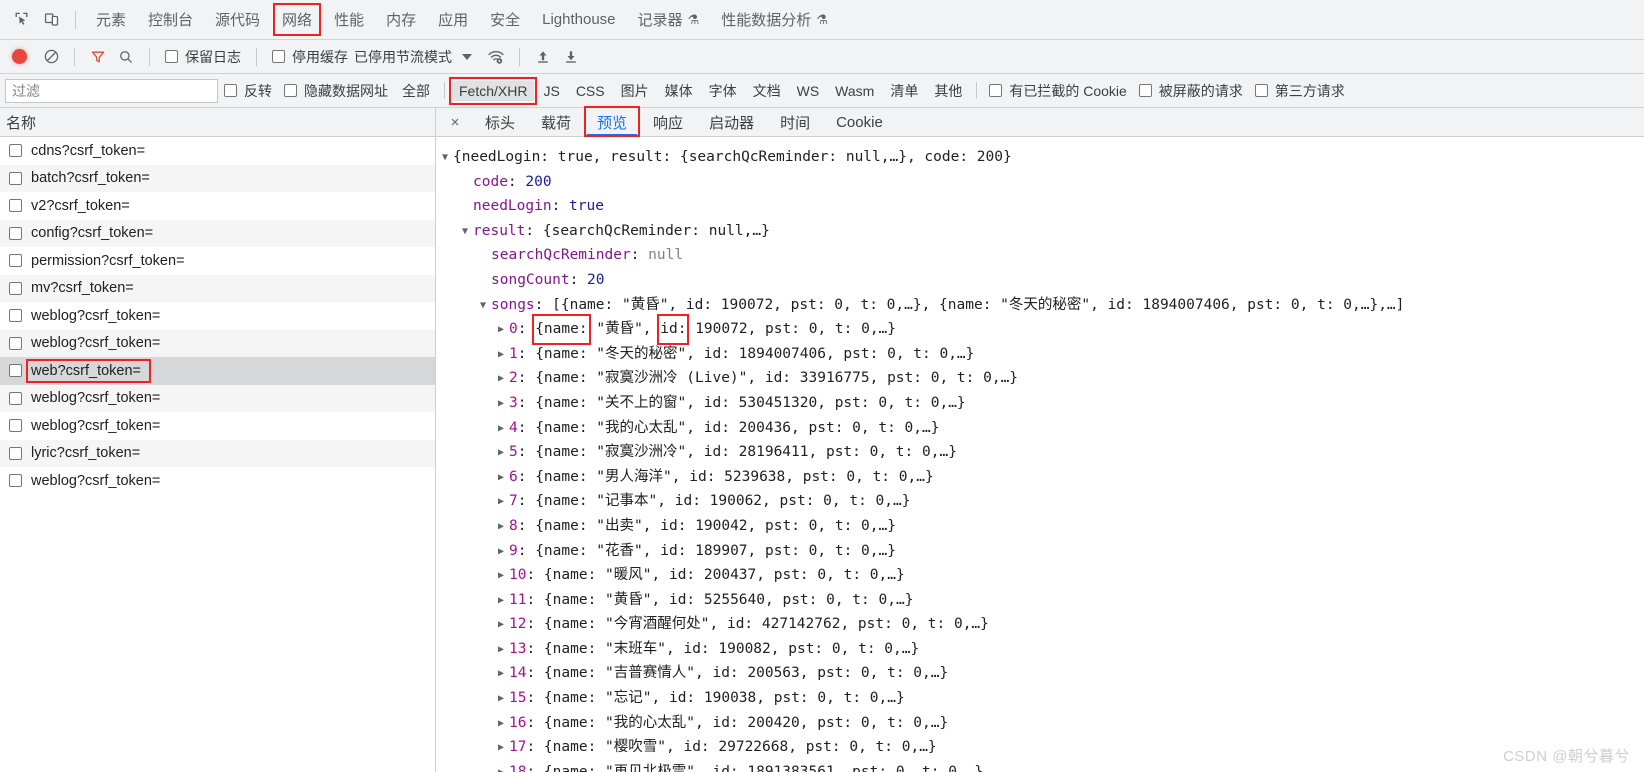 The height and width of the screenshot is (772, 1644). Describe the element at coordinates (795, 122) in the screenshot. I see `tab-timing: 时间` at that location.